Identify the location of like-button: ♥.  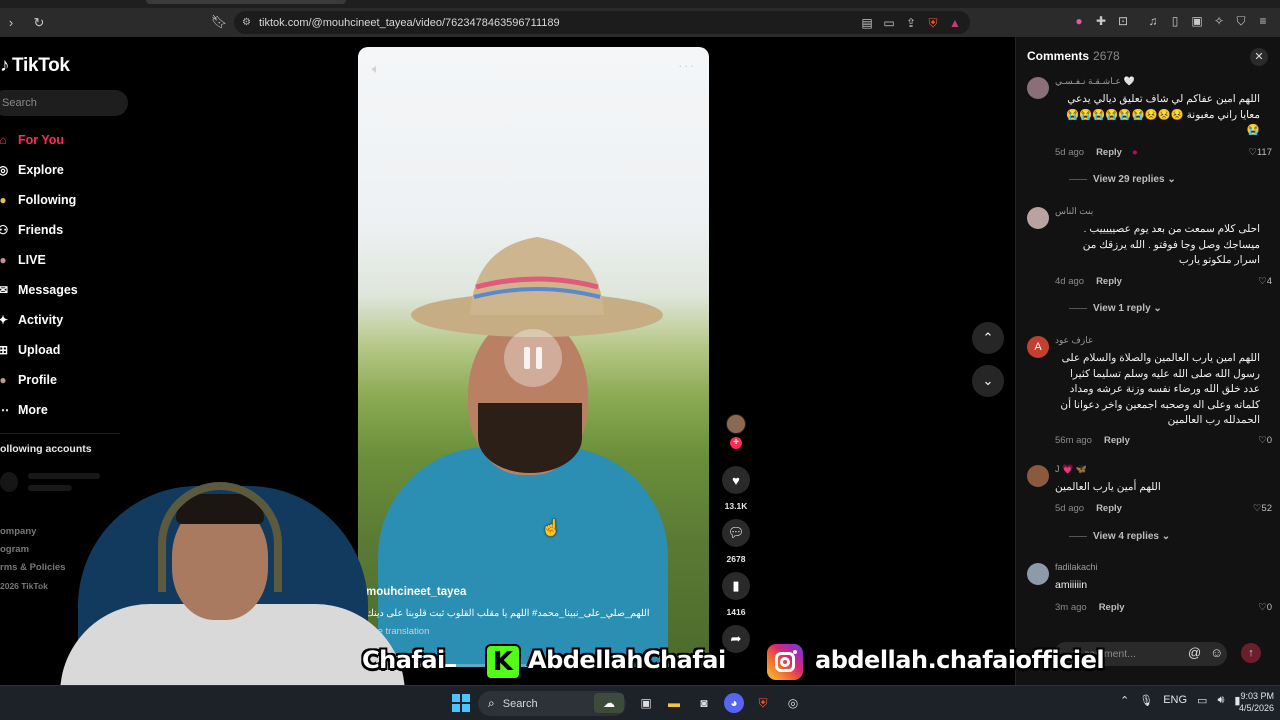
(736, 480).